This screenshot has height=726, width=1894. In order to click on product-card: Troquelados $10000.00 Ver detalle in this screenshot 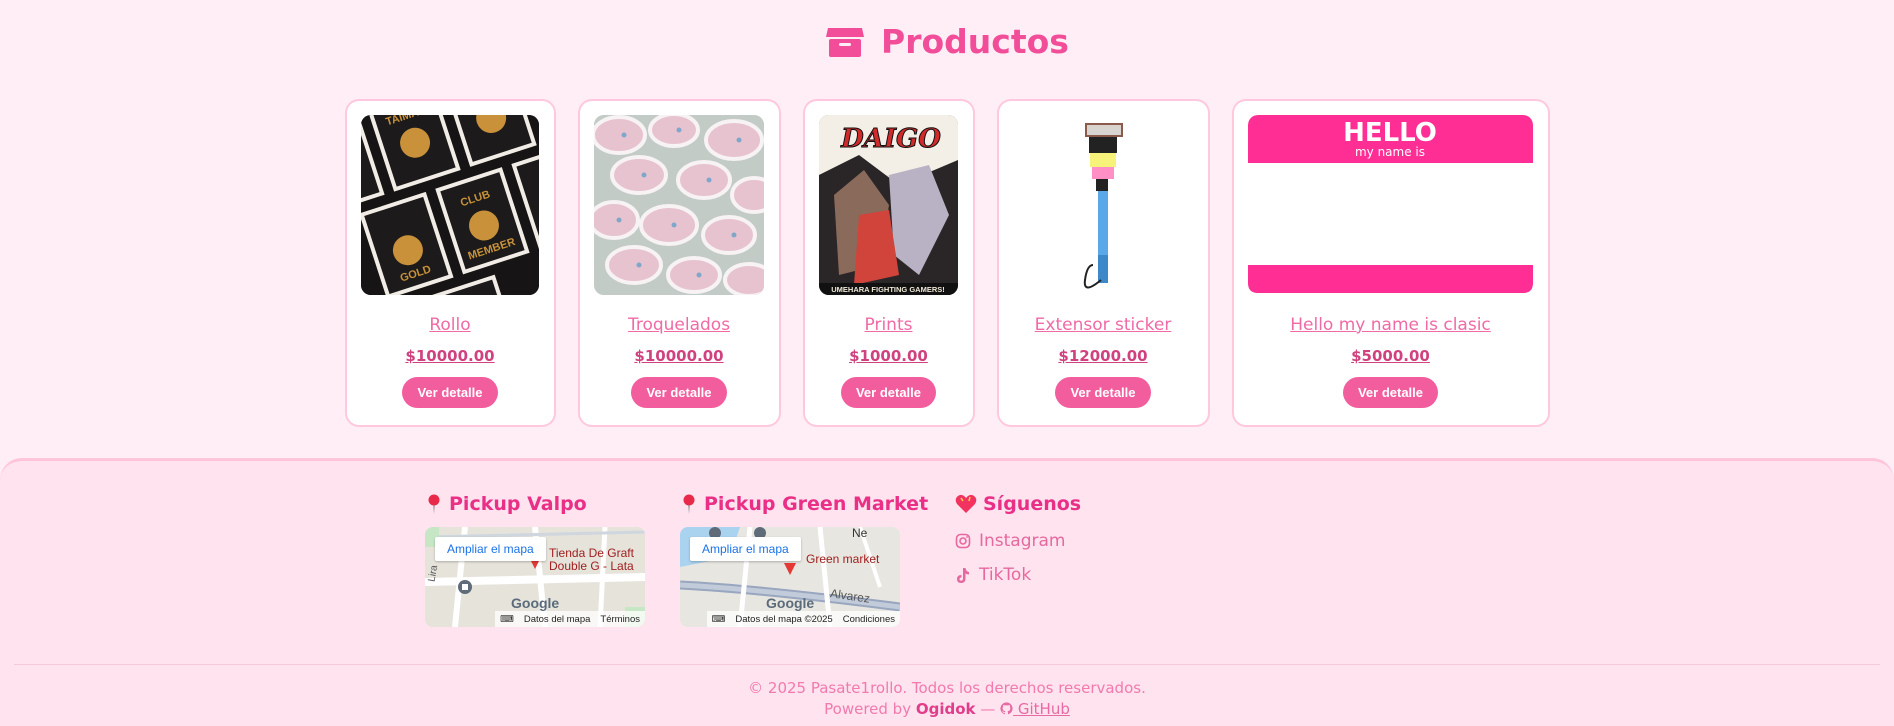, I will do `click(679, 263)`.